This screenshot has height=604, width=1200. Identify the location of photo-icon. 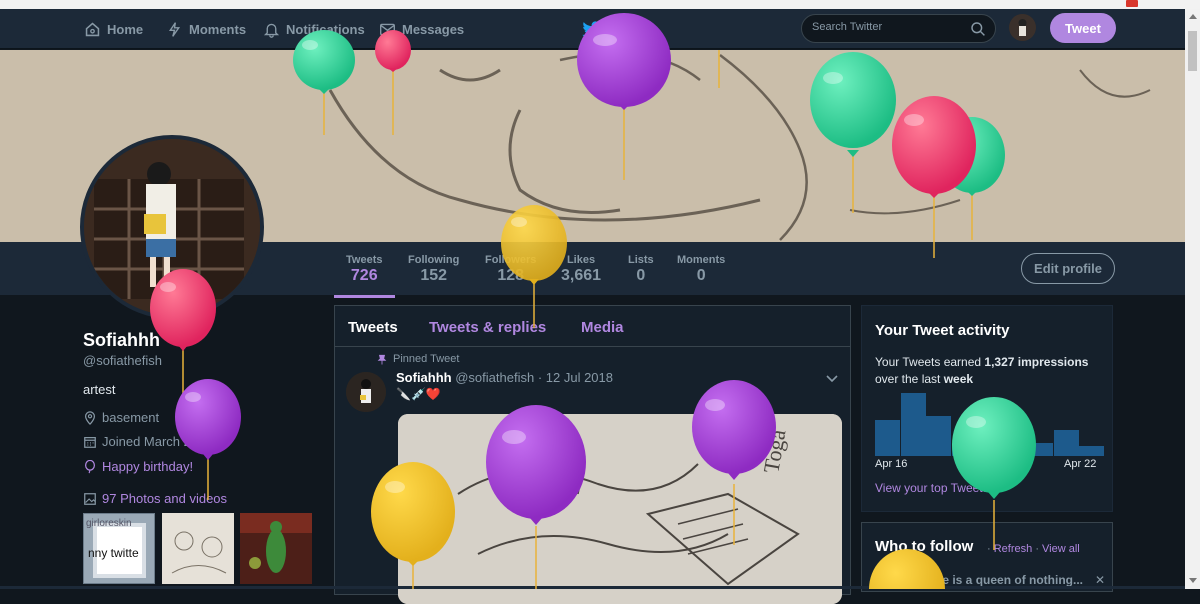
(90, 498).